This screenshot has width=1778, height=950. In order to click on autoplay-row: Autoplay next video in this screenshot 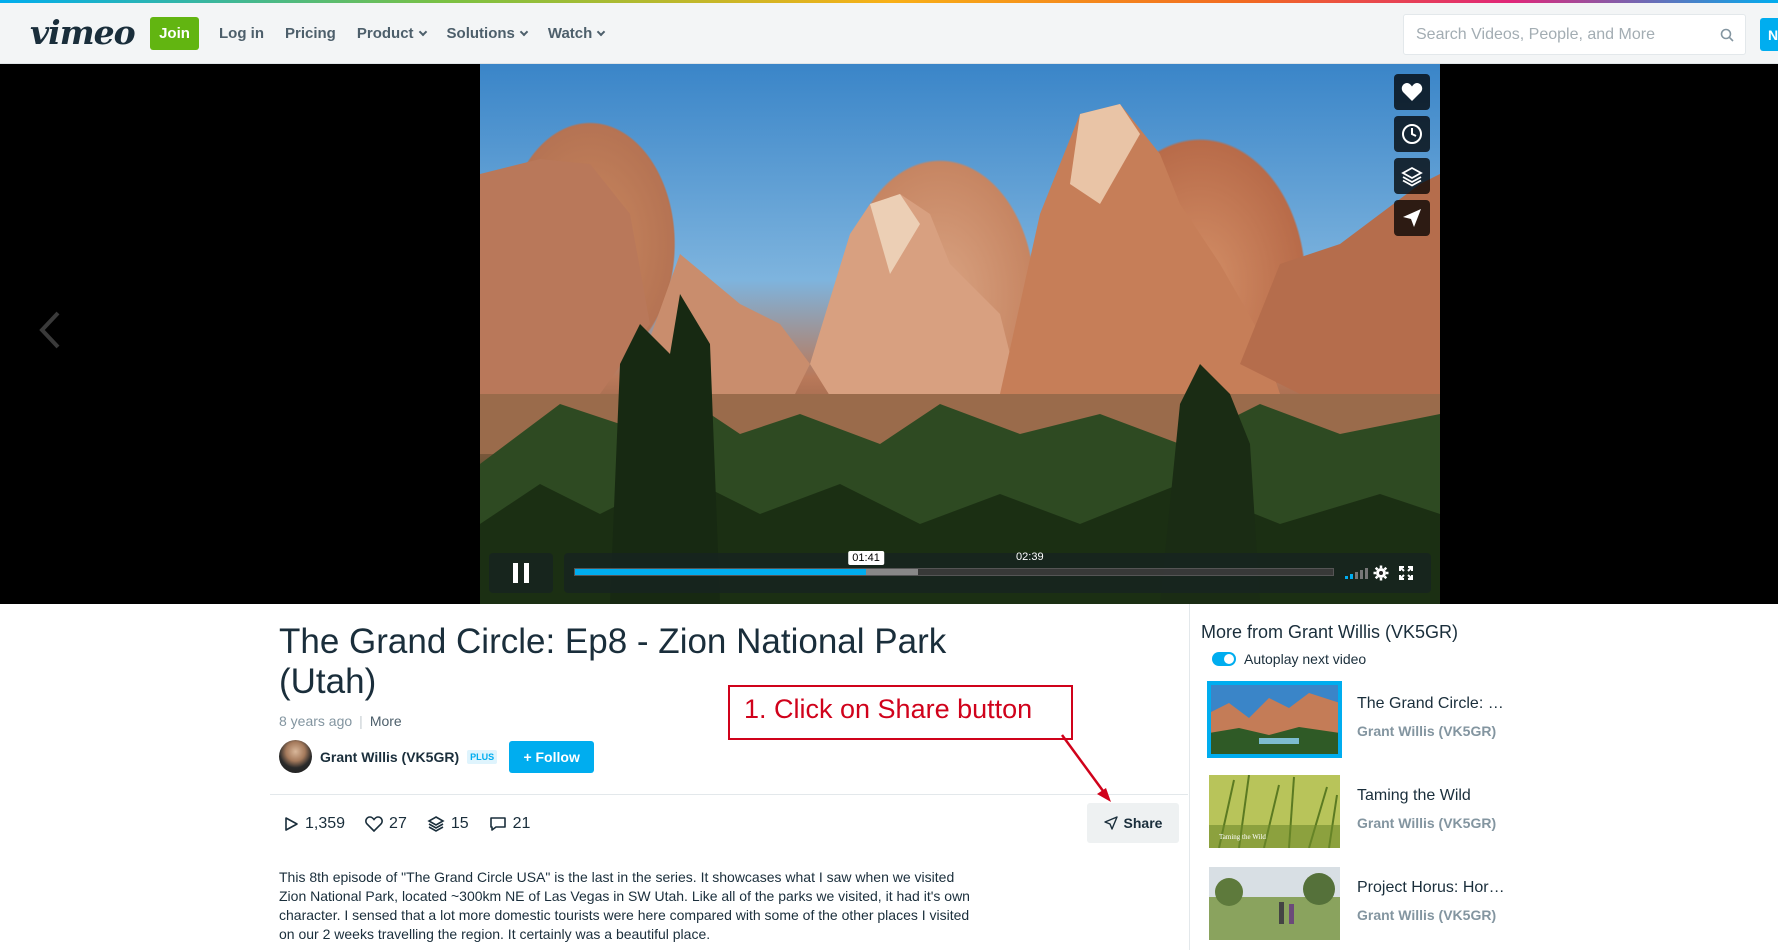, I will do `click(1289, 659)`.